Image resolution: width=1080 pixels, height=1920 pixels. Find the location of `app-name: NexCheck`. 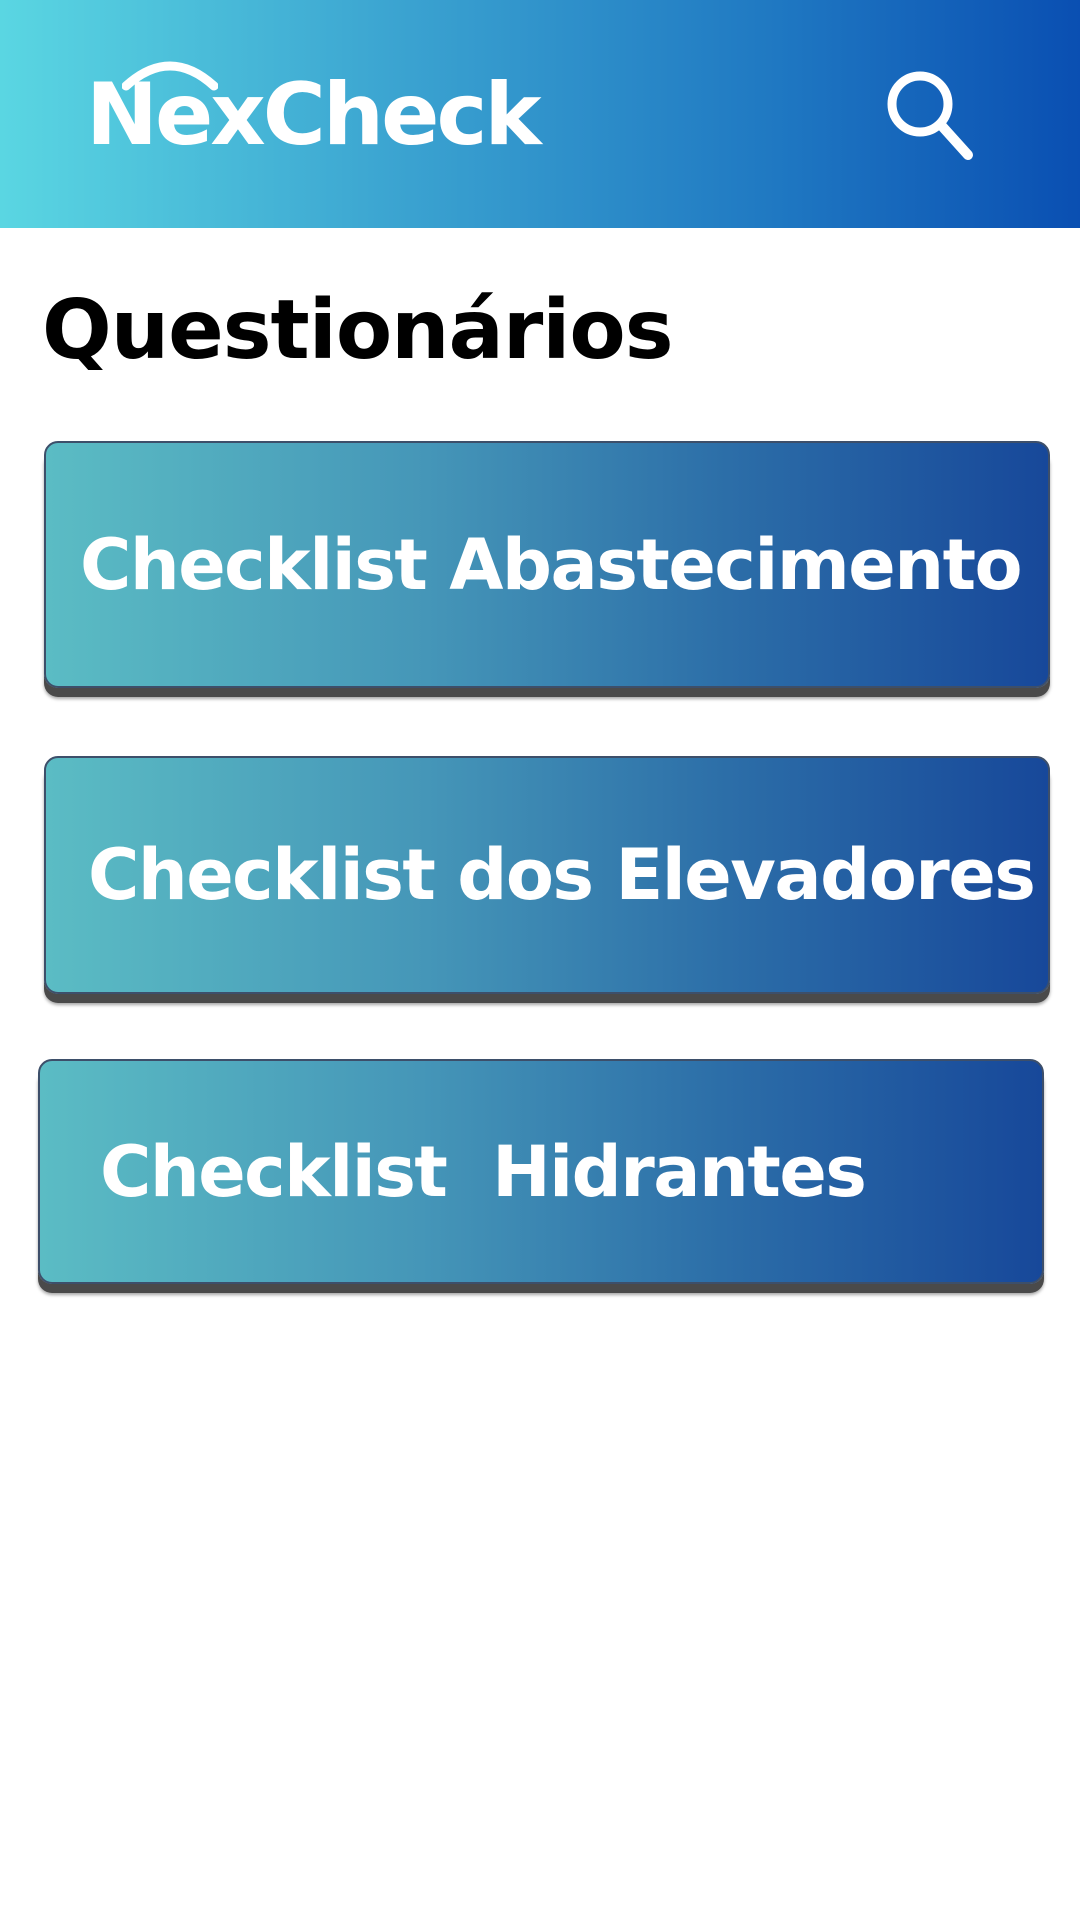

app-name: NexCheck is located at coordinates (314, 115).